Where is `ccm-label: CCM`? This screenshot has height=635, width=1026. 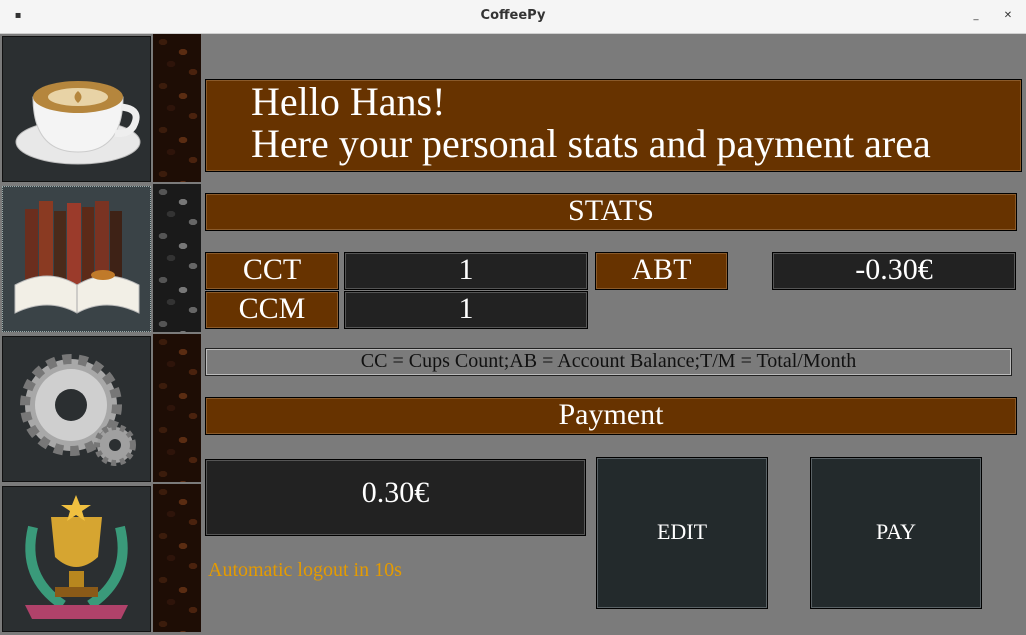
ccm-label: CCM is located at coordinates (272, 310).